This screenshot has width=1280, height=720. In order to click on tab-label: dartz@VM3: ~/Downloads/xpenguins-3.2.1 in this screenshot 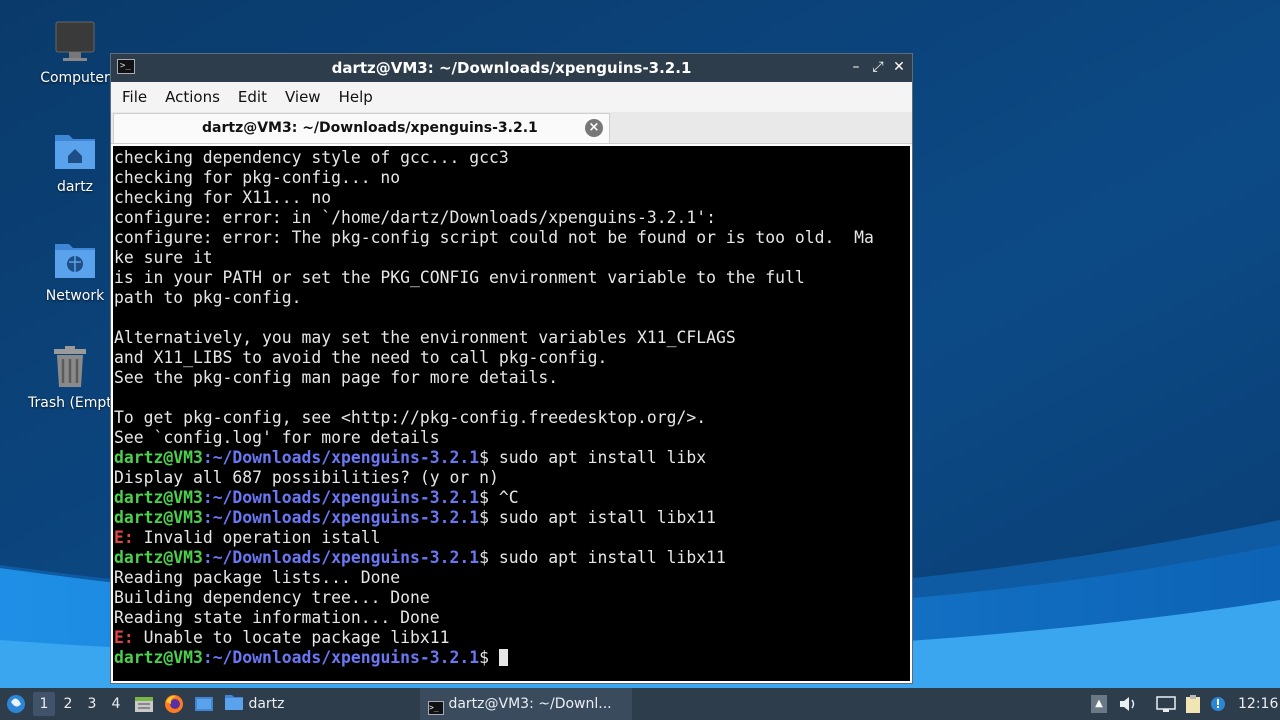, I will do `click(370, 128)`.